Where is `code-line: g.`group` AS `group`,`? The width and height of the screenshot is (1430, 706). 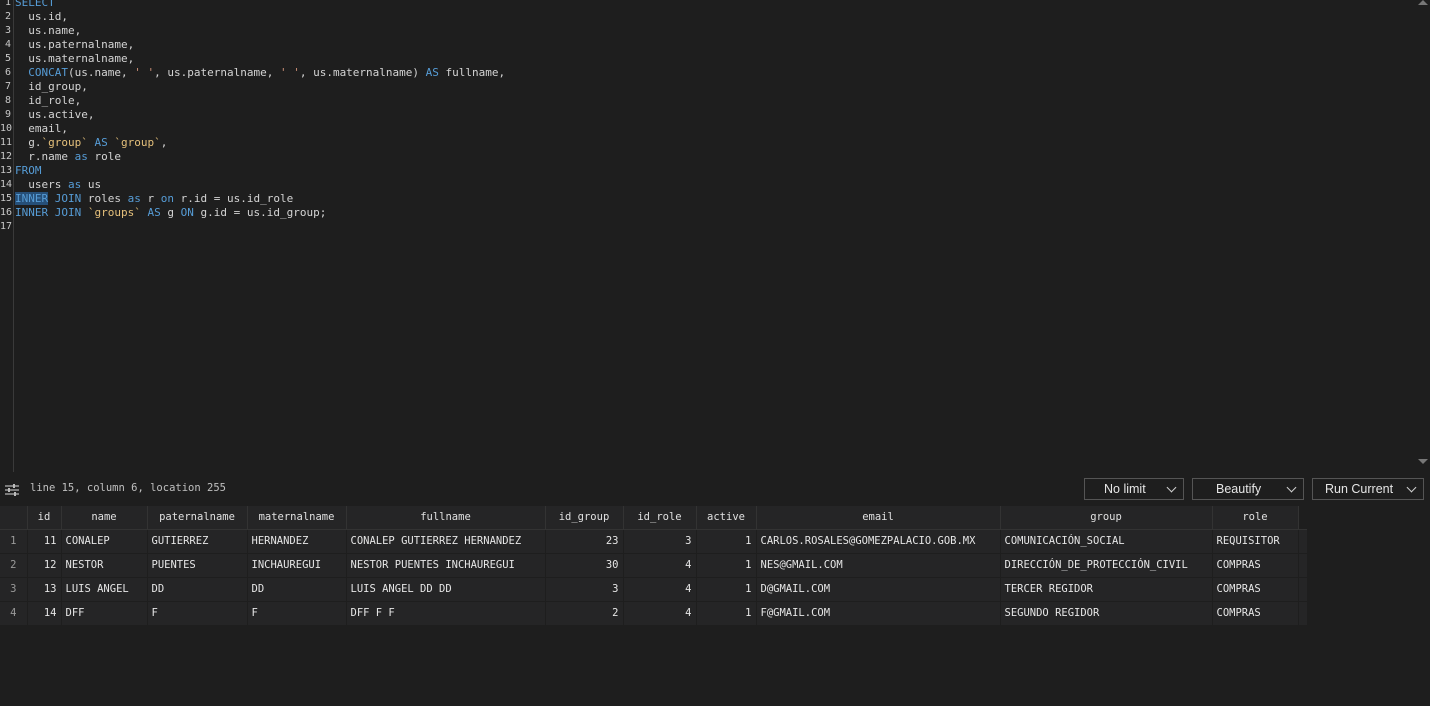 code-line: g.`group` AS `group`, is located at coordinates (91, 143).